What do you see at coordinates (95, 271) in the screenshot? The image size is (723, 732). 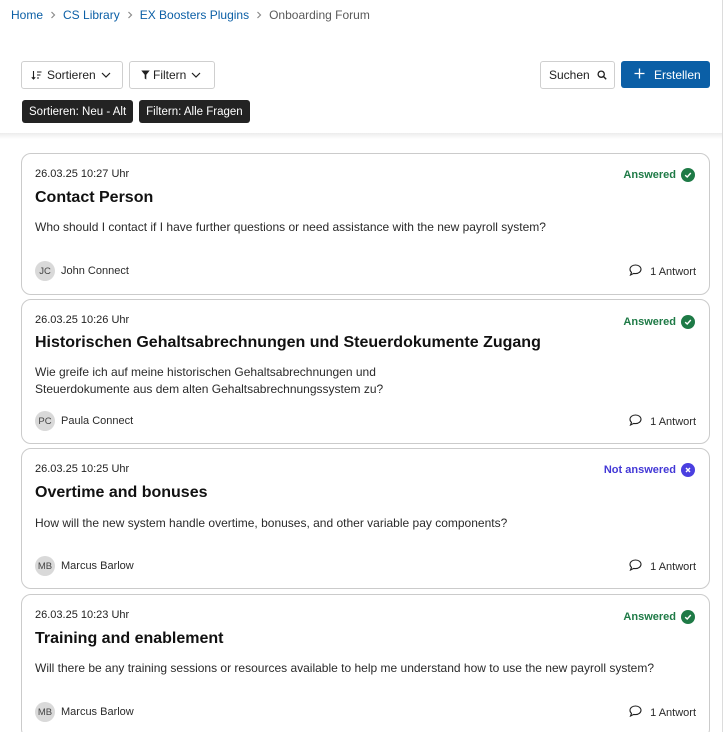 I see `author-name: John Connect` at bounding box center [95, 271].